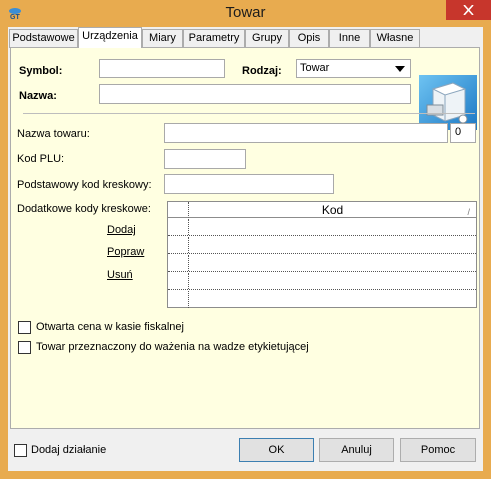  What do you see at coordinates (125, 252) in the screenshot?
I see `popraw-link: Popraw` at bounding box center [125, 252].